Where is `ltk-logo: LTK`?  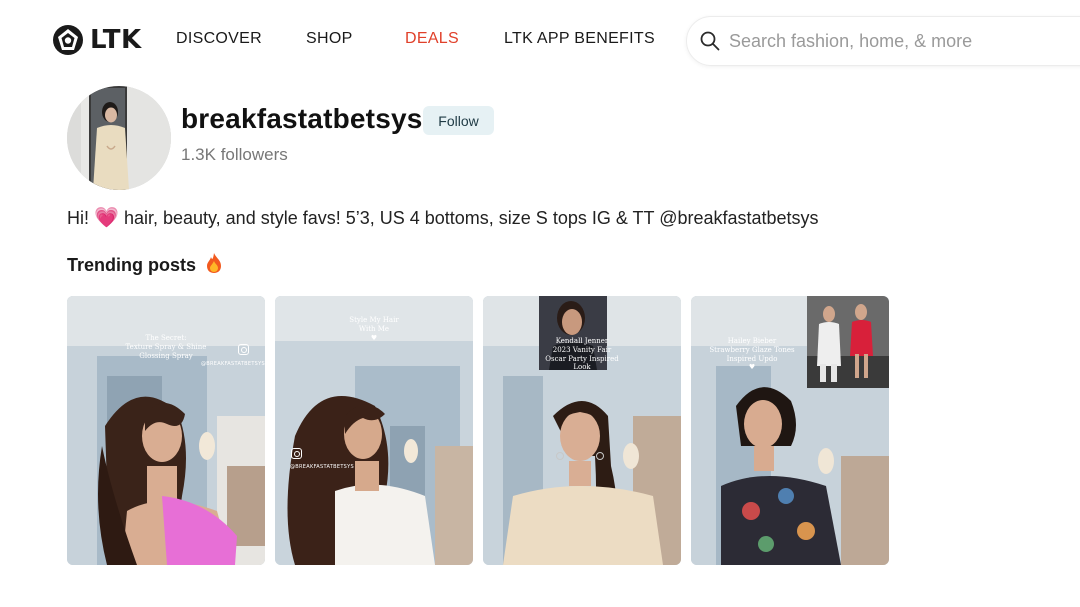 ltk-logo: LTK is located at coordinates (97, 40).